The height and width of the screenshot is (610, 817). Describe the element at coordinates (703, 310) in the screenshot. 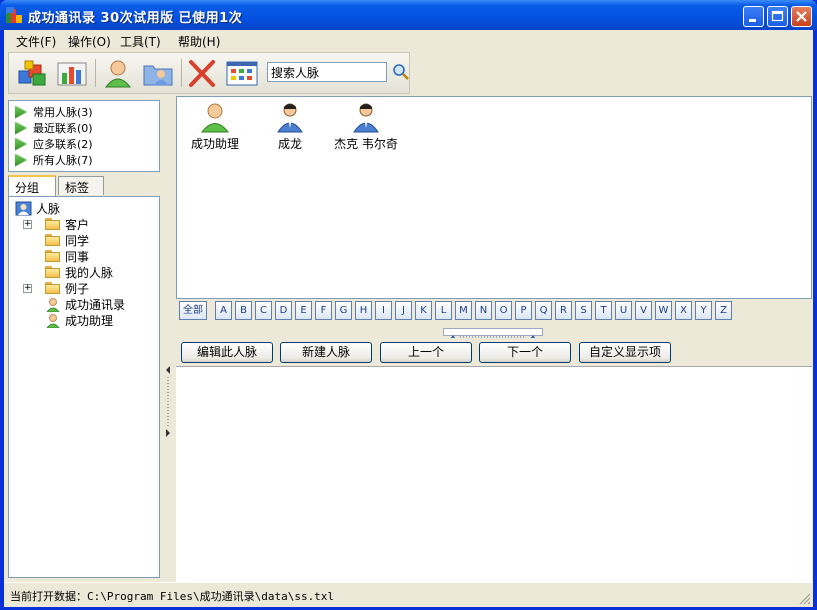

I see `alpha-button-y: Y` at that location.